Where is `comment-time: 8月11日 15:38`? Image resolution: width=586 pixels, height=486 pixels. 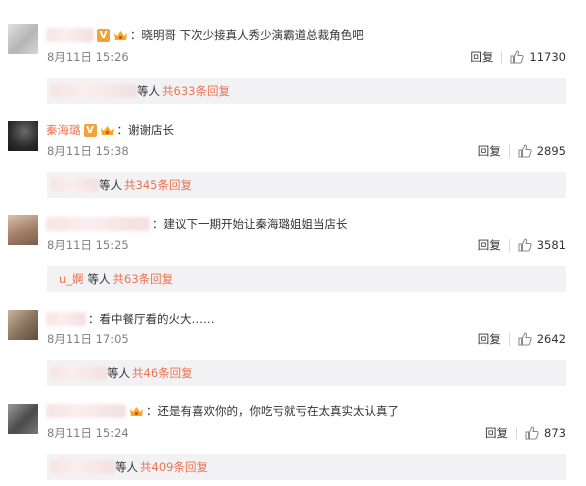
comment-time: 8月11日 15:38 is located at coordinates (88, 151).